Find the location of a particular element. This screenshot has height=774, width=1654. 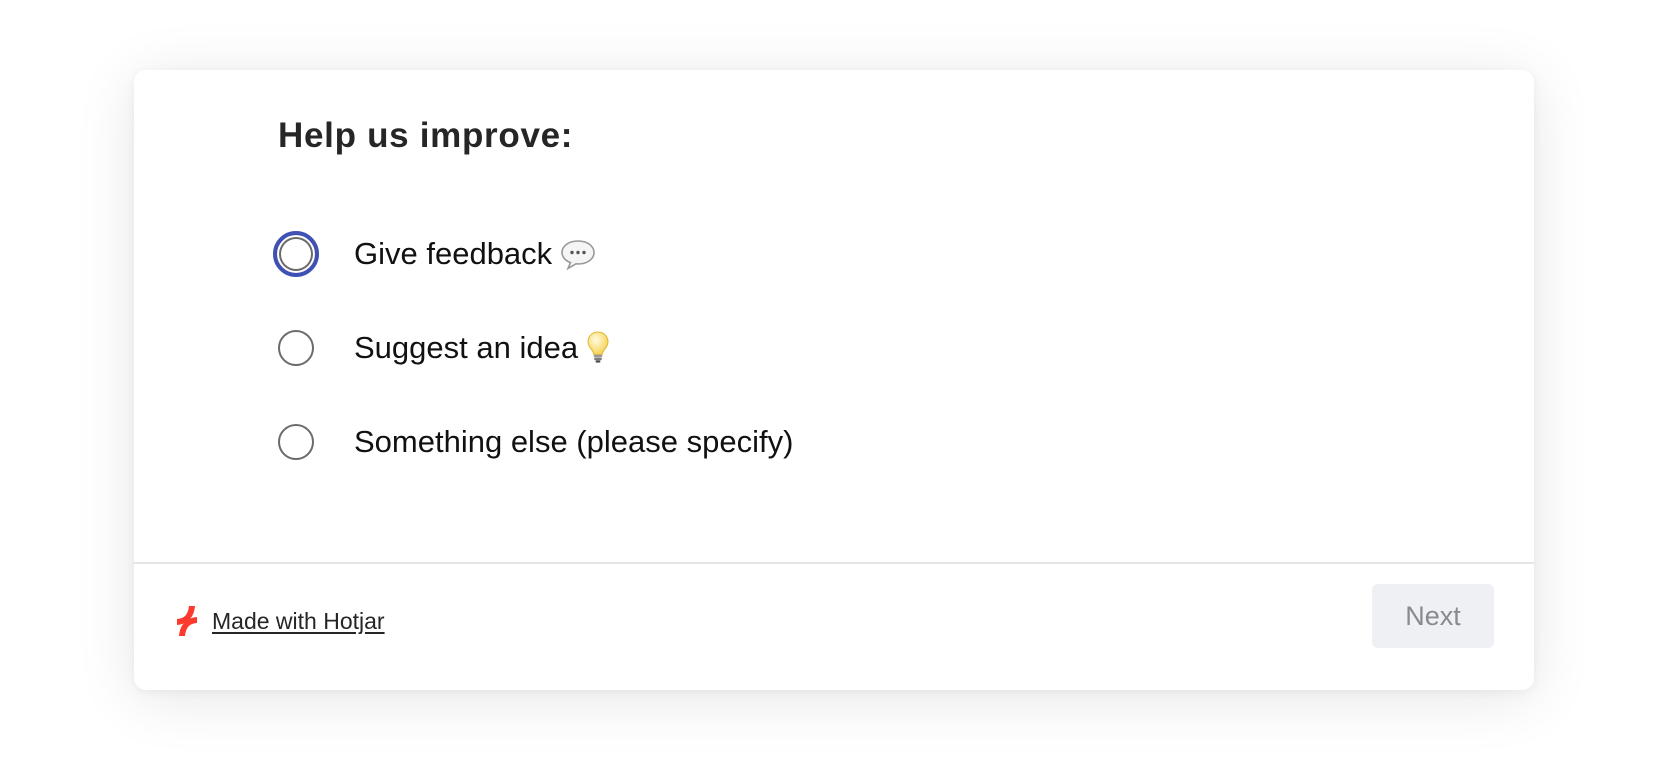

hotjar-brand: Made with Hotjar is located at coordinates (278, 621).